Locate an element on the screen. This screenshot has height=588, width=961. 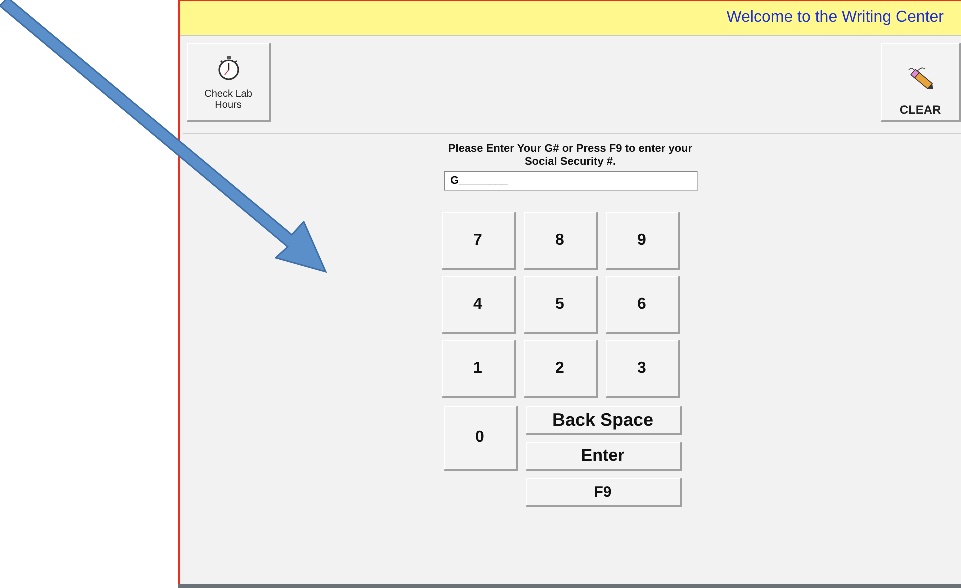
digit-key: 8 is located at coordinates (561, 241).